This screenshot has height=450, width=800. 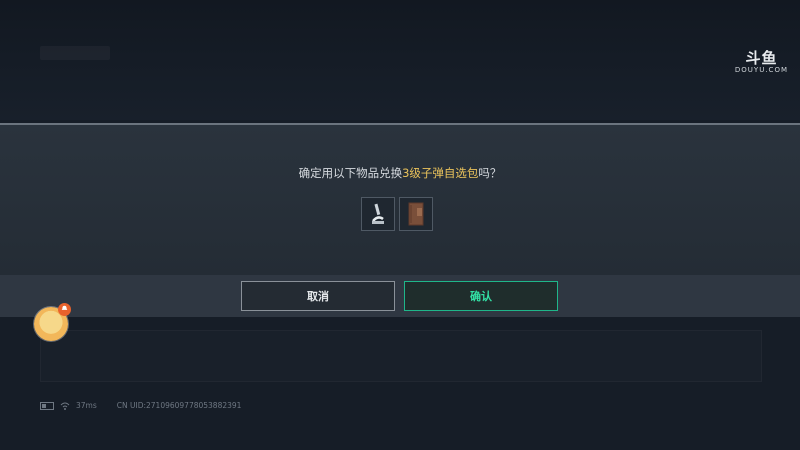 I want to click on watermark-url: DOUYU.COM, so click(x=761, y=70).